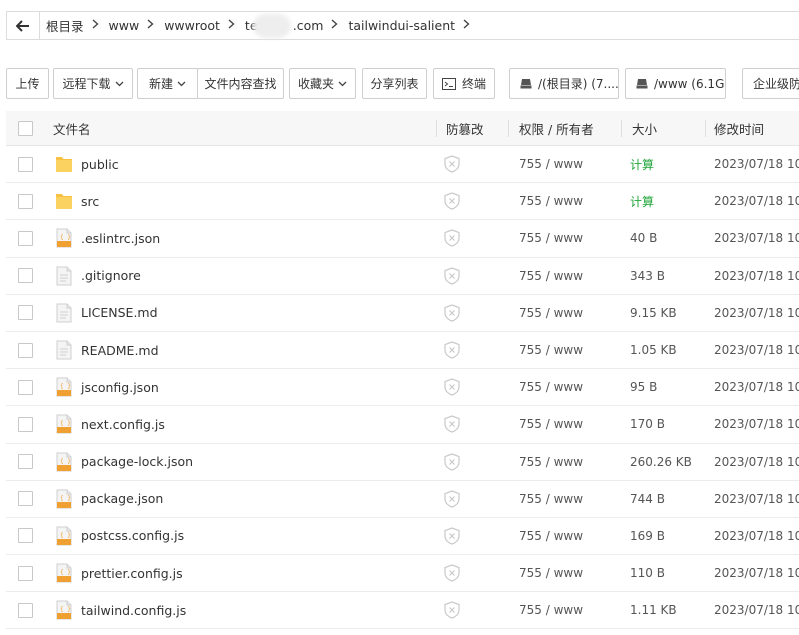 This screenshot has width=799, height=635. I want to click on file-name: { } jsconfig.json, so click(107, 387).